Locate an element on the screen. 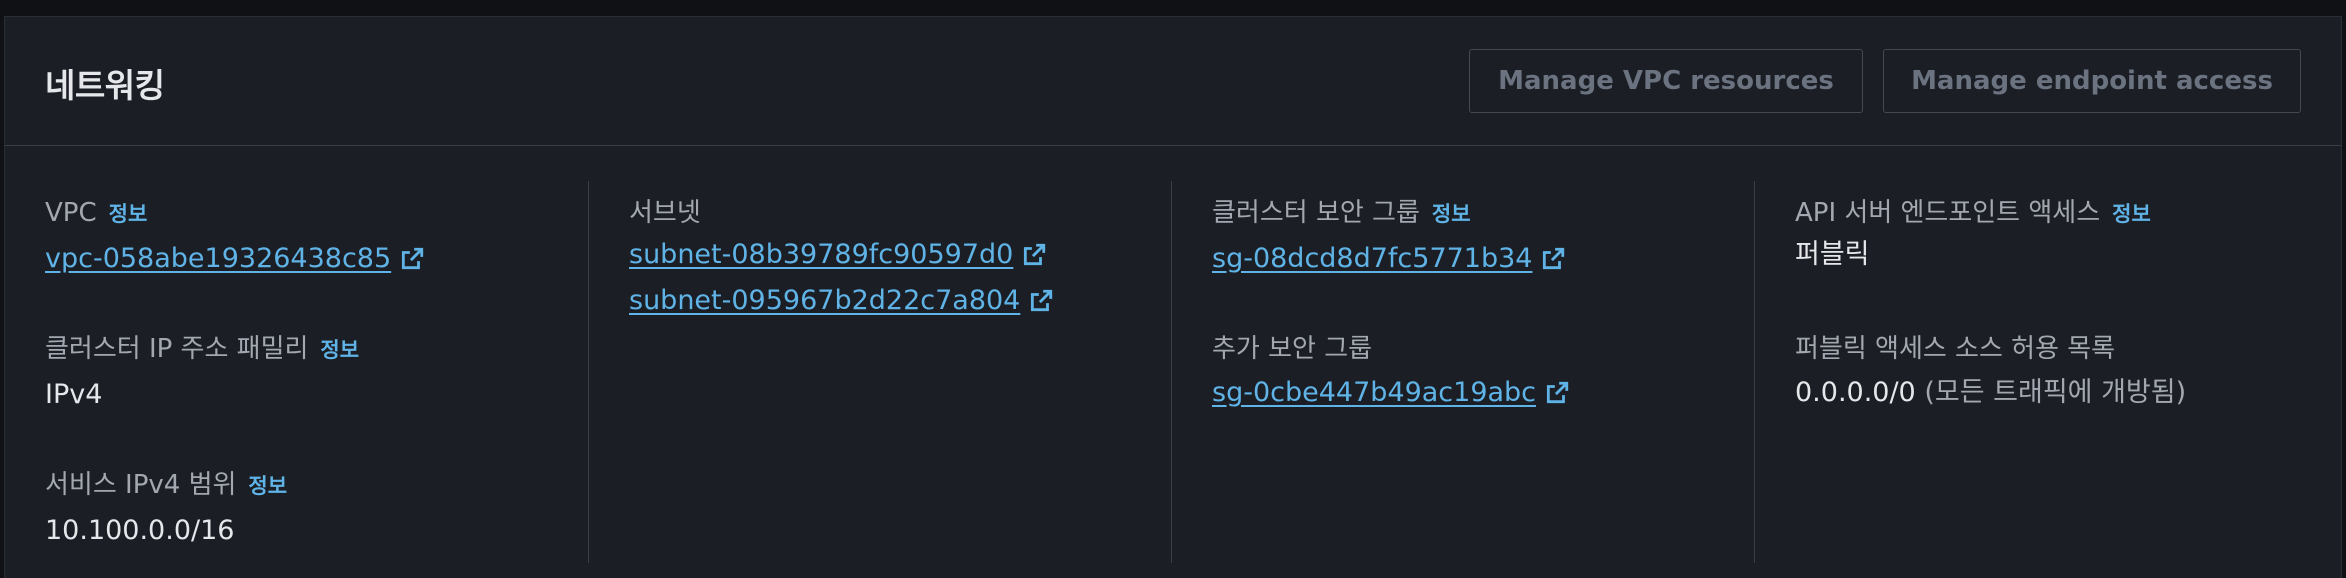 This screenshot has width=2346, height=578. ip-family-label: 클러스터 IP 주소 패밀리 is located at coordinates (177, 349).